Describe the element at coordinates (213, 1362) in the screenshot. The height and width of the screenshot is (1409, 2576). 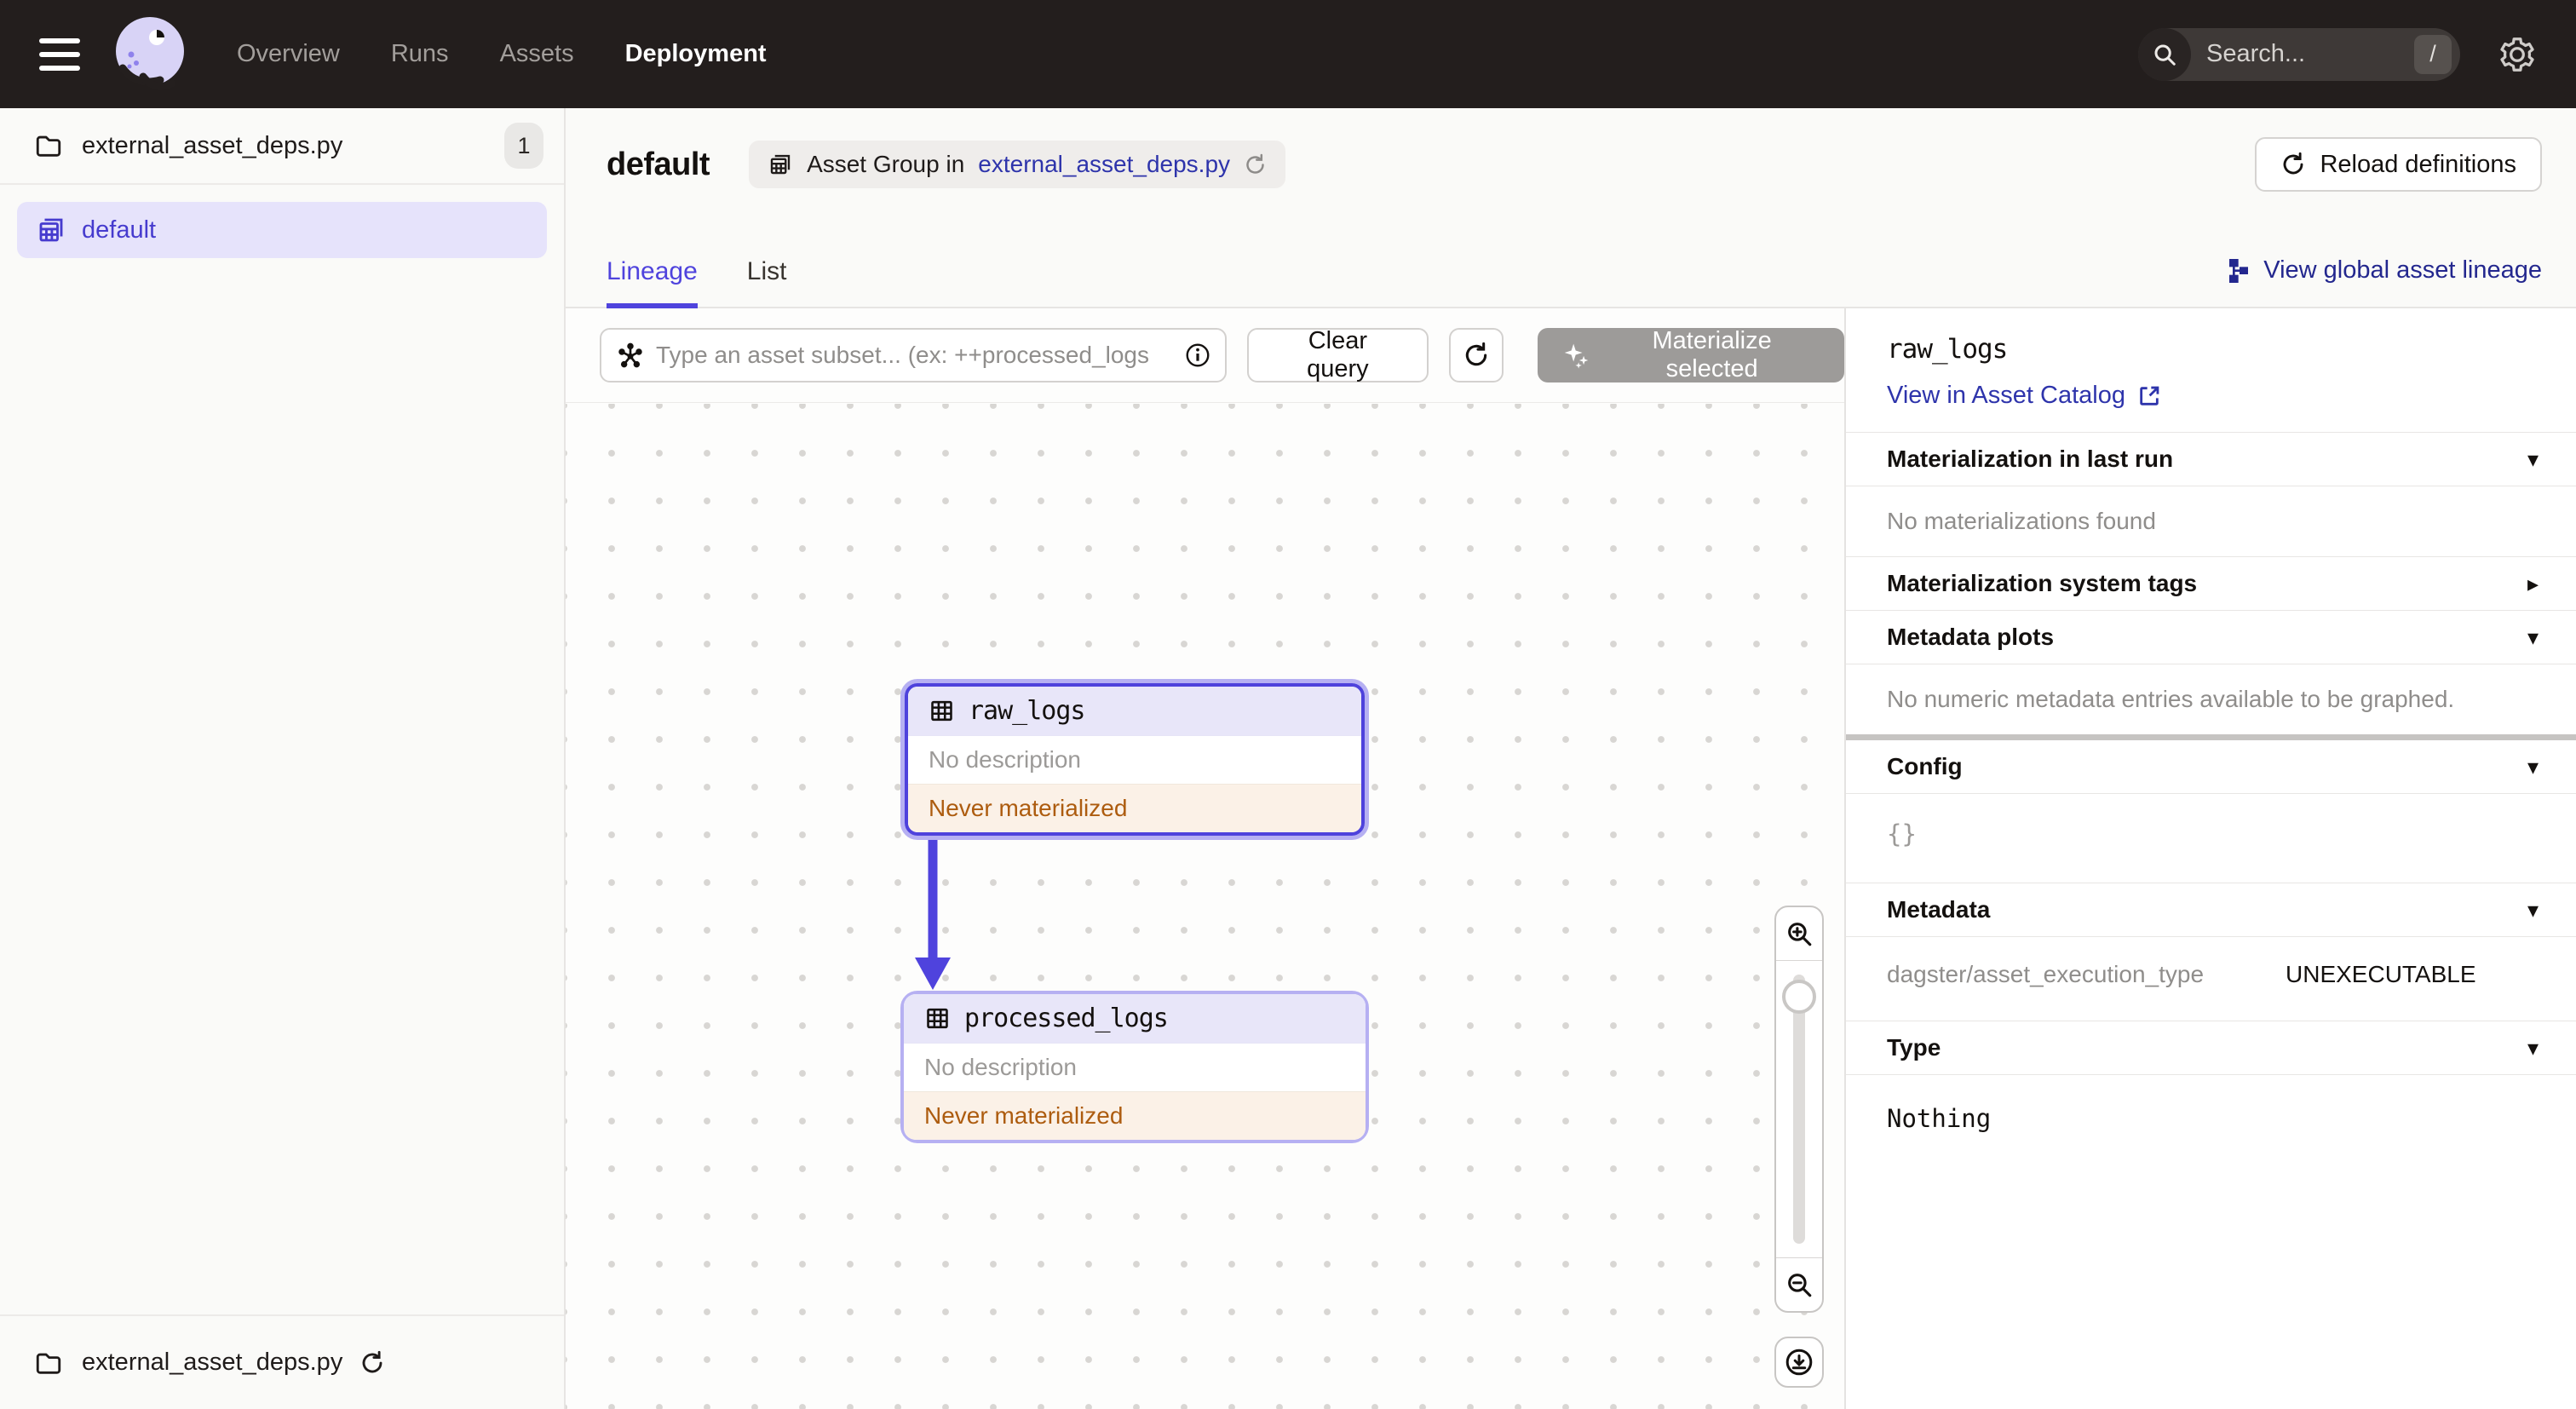
I see `footer-repo-name: external_asset_deps.py` at that location.